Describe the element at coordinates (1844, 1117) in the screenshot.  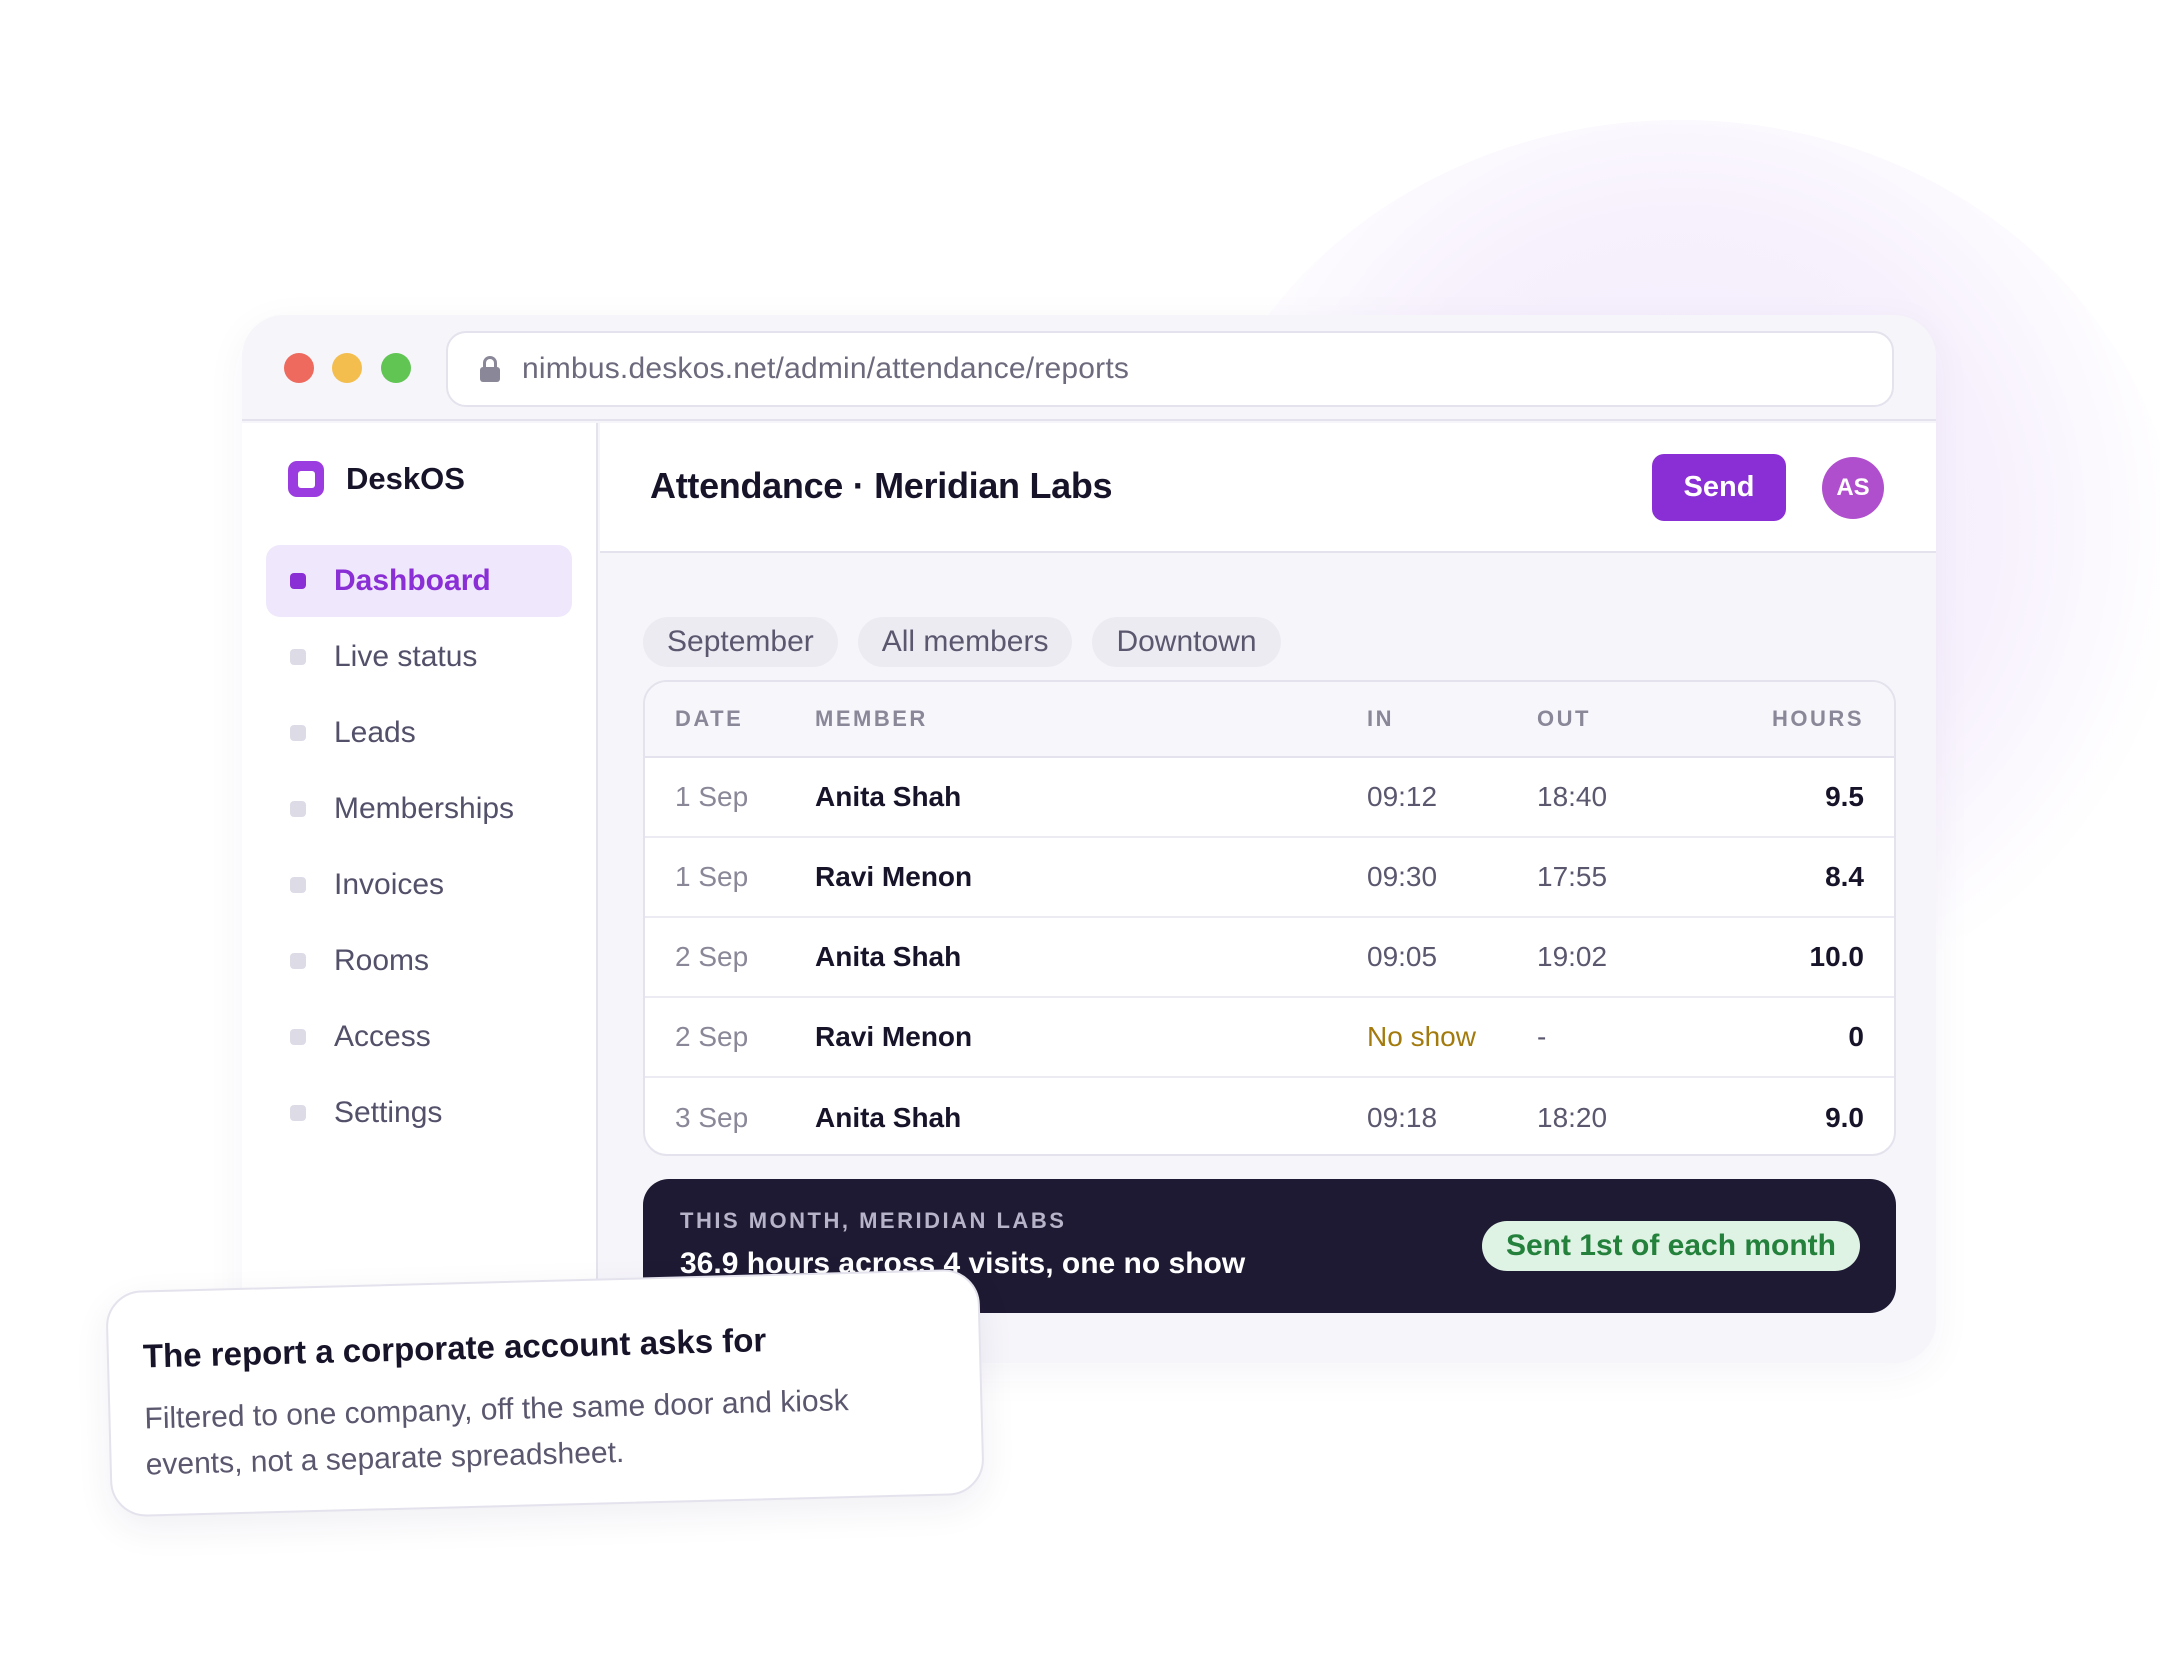
I see `cell-hours: 9.0` at that location.